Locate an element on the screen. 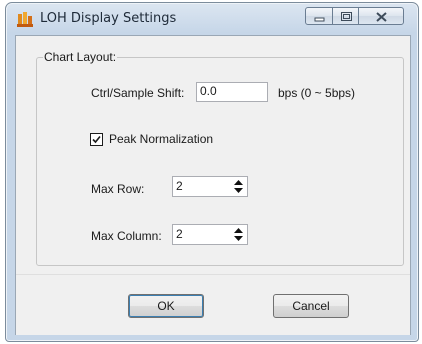 Image resolution: width=422 pixels, height=344 pixels. cancel-button: Cancel is located at coordinates (311, 306).